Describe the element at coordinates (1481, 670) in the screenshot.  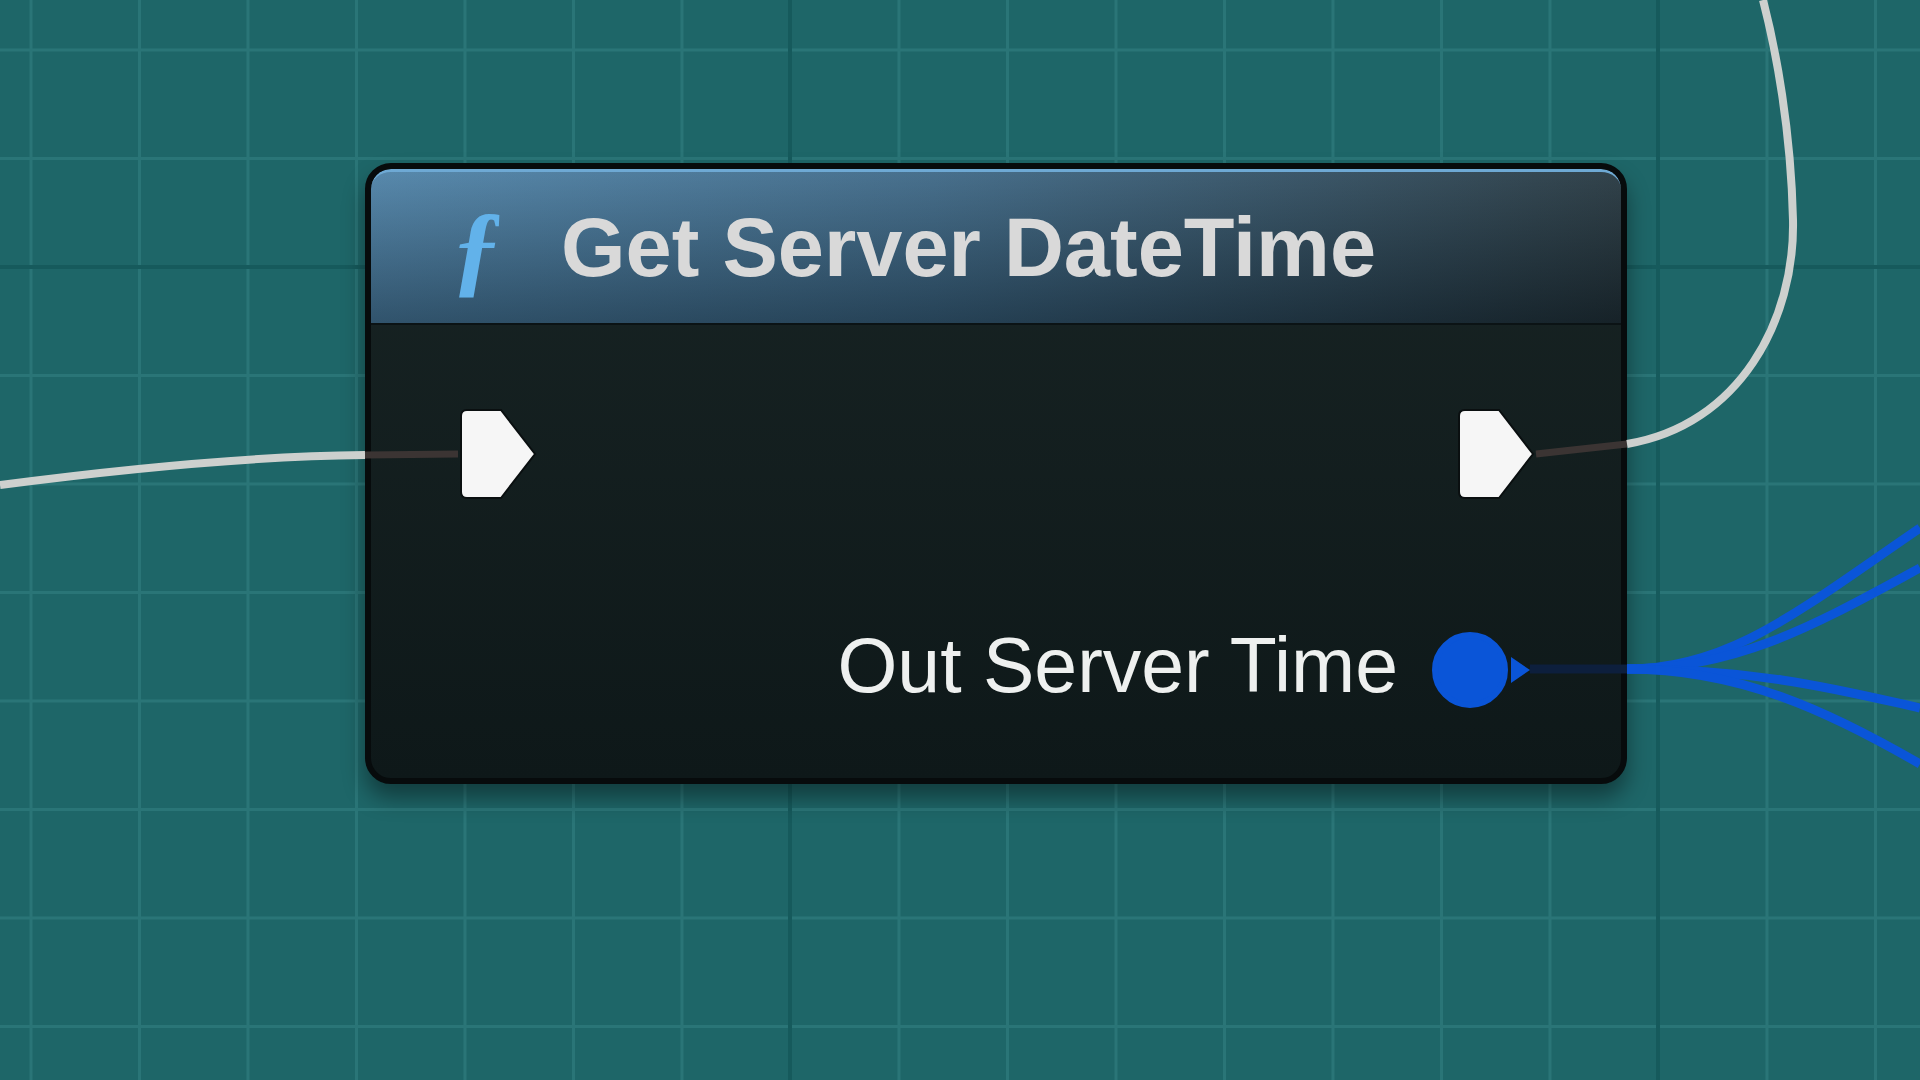
I see `data-pin` at that location.